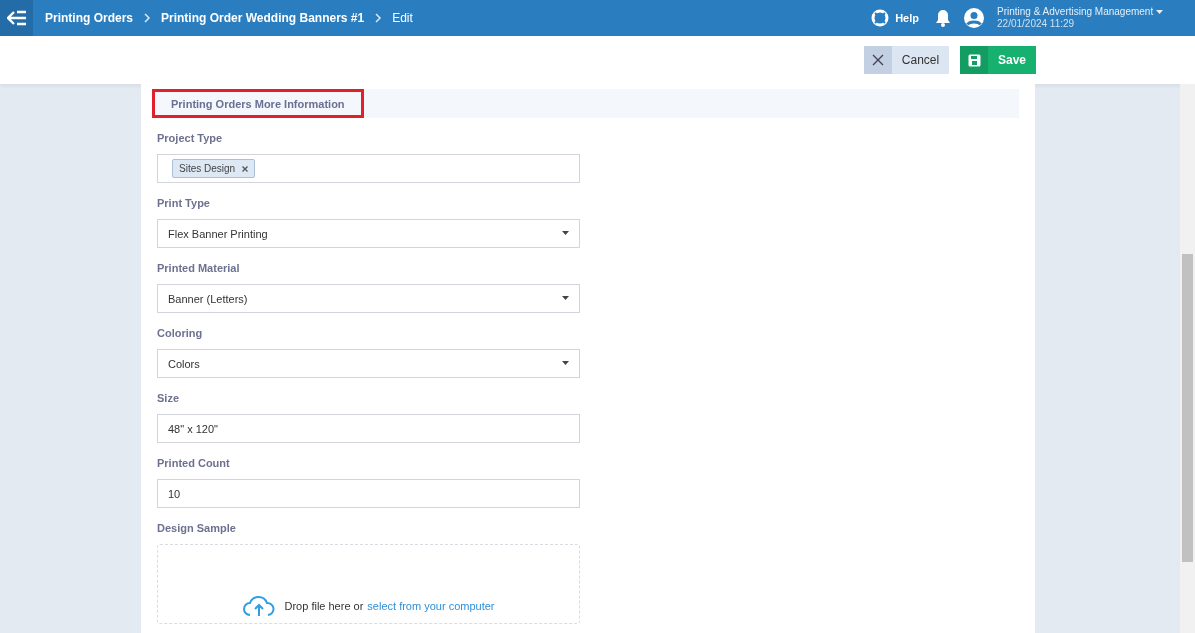 The image size is (1195, 633). What do you see at coordinates (199, 268) in the screenshot?
I see `field-label: Printed Material` at bounding box center [199, 268].